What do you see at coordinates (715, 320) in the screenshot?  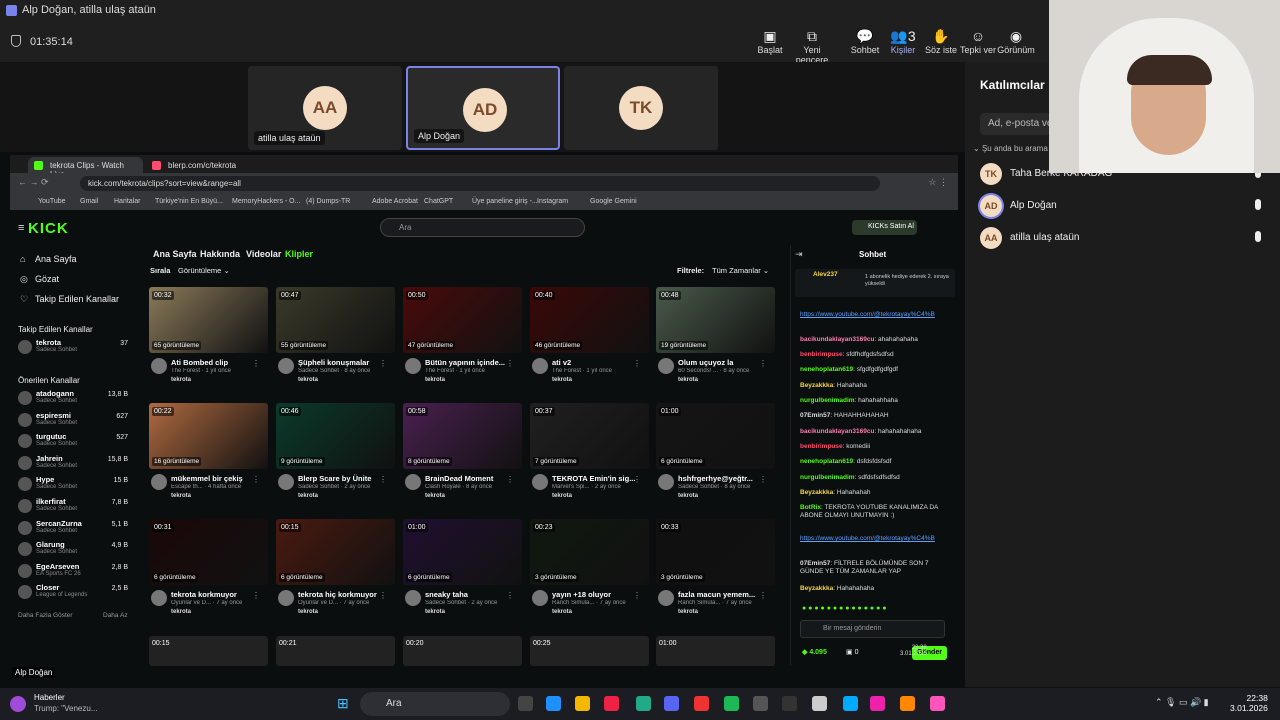 I see `clip-thumbnail: 00:48 19 görüntüleme` at bounding box center [715, 320].